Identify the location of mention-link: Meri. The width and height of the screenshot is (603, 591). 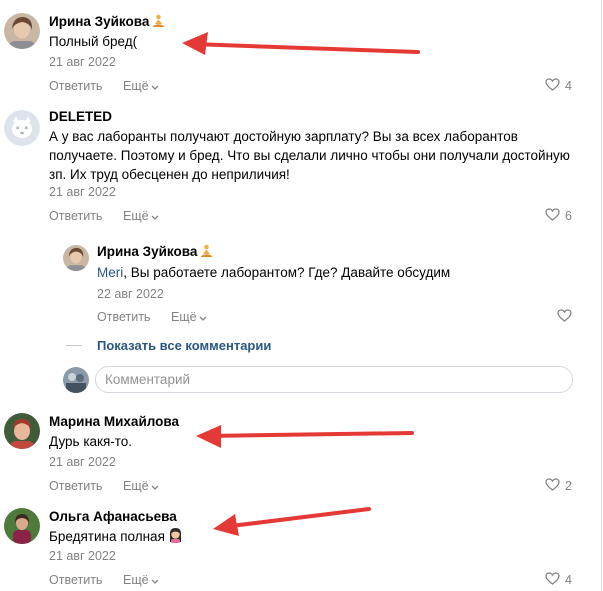
(110, 272).